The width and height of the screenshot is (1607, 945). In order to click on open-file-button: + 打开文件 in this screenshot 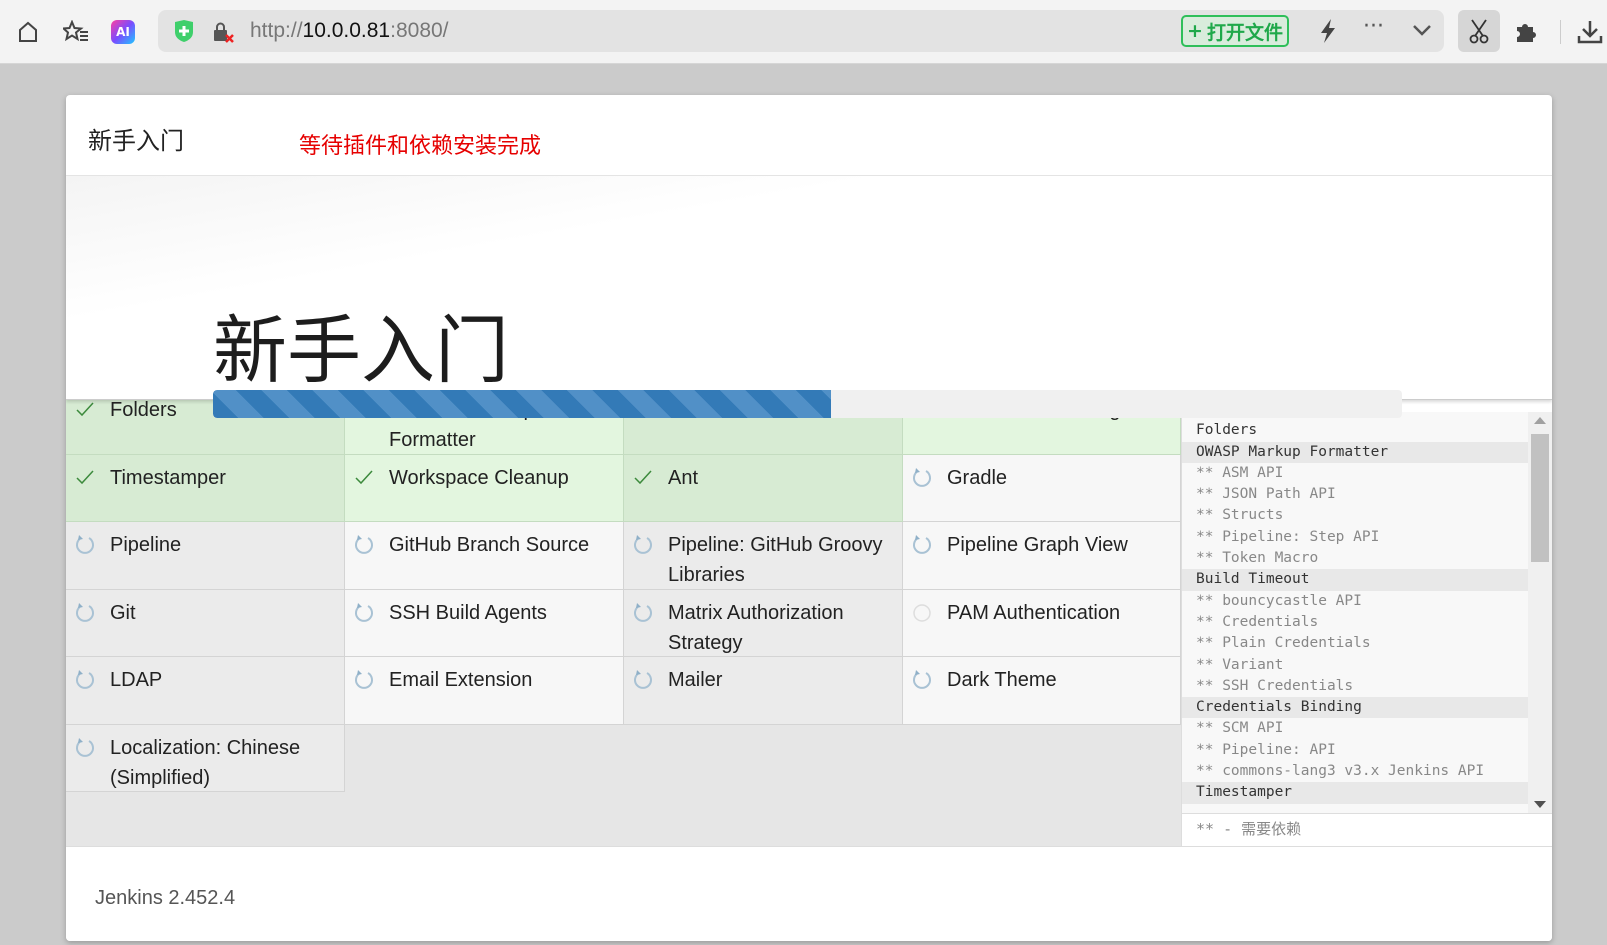, I will do `click(1235, 31)`.